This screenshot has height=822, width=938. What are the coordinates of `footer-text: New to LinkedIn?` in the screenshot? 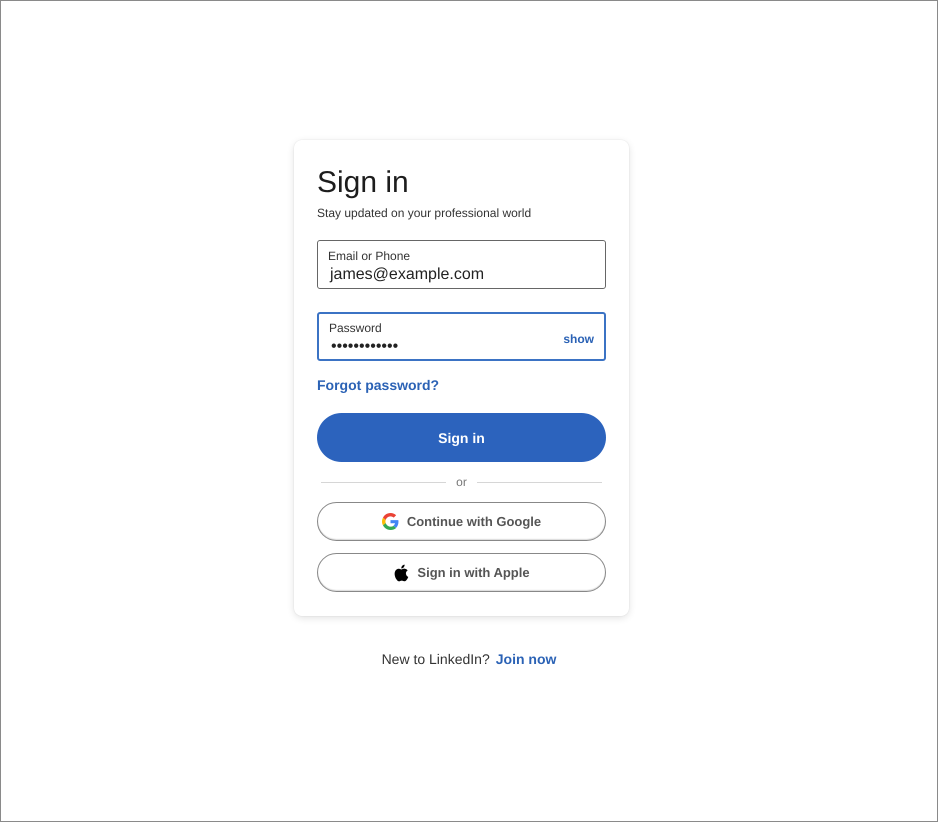 It's located at (436, 659).